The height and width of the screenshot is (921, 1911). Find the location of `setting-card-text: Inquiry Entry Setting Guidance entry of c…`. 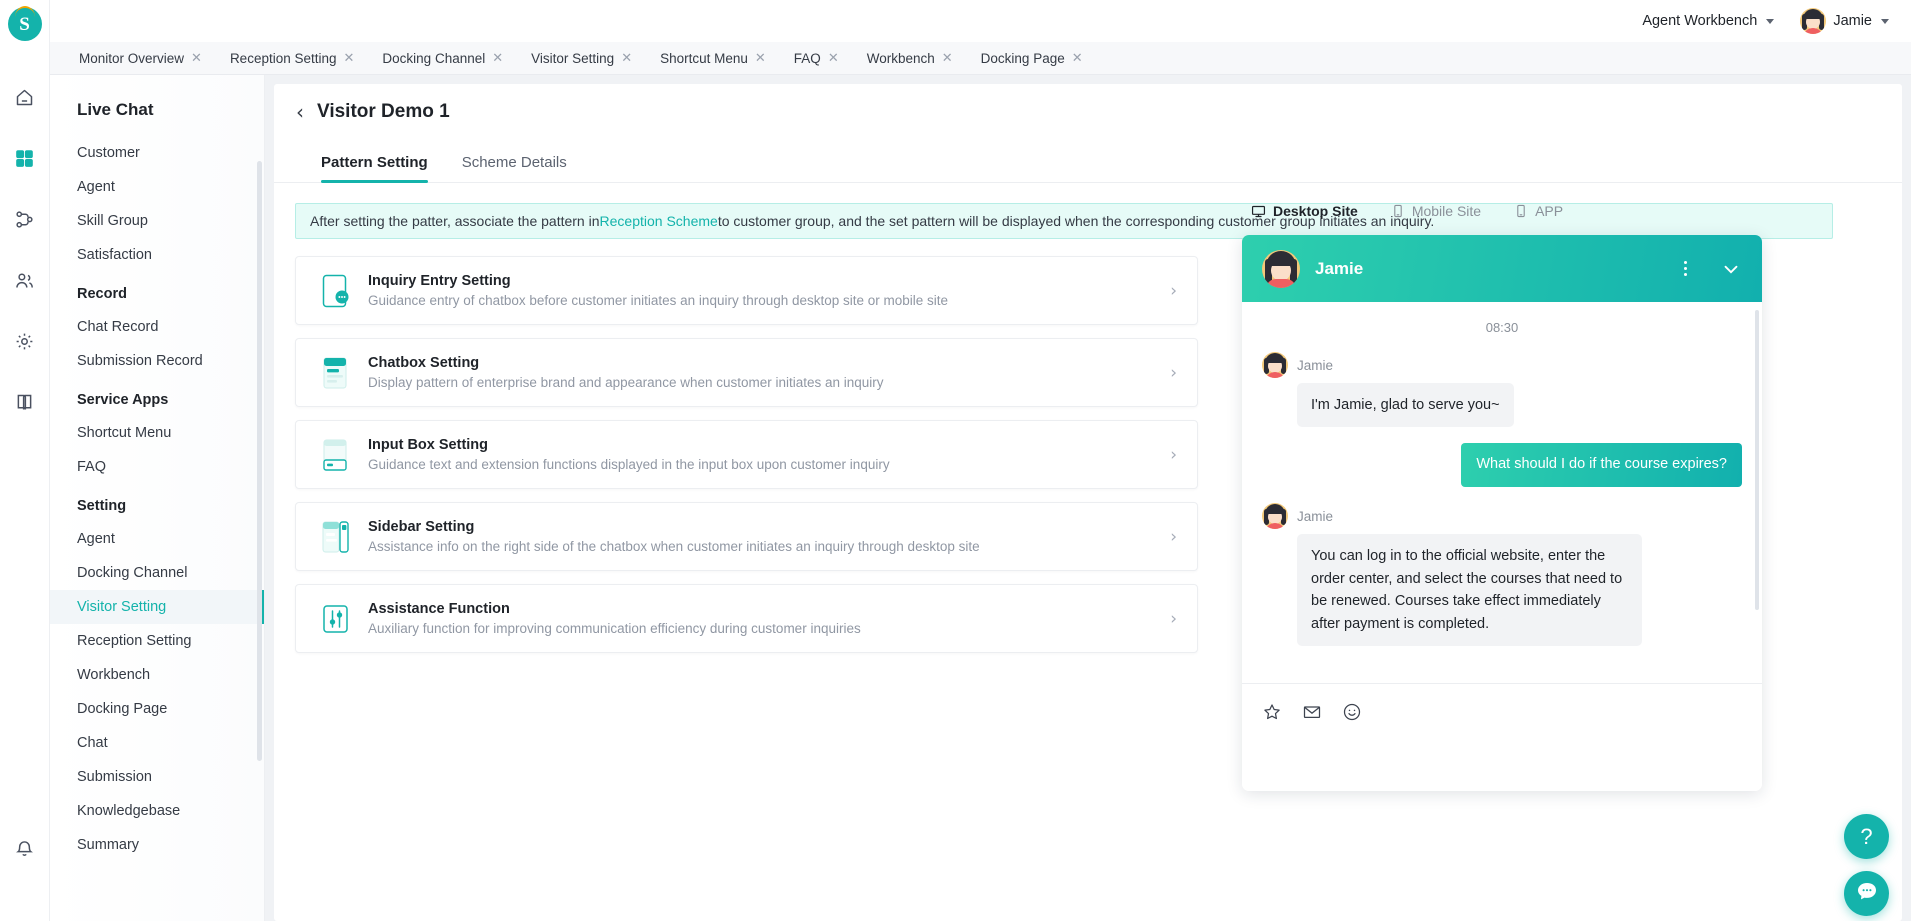

setting-card-text: Inquiry Entry Setting Guidance entry of c… is located at coordinates (762, 290).